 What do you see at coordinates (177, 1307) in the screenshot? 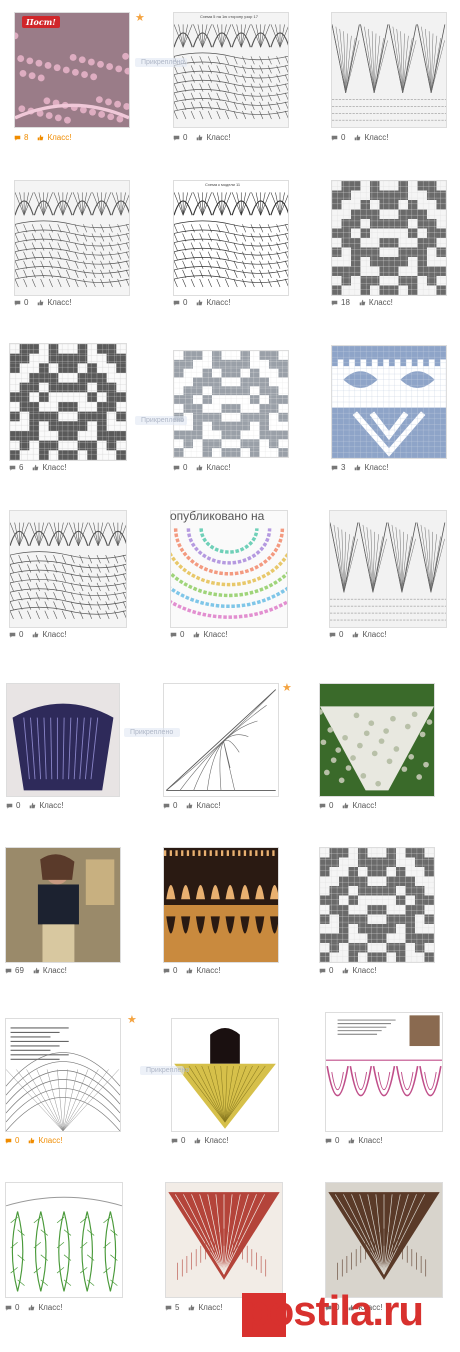
I see `comment-count: 5` at bounding box center [177, 1307].